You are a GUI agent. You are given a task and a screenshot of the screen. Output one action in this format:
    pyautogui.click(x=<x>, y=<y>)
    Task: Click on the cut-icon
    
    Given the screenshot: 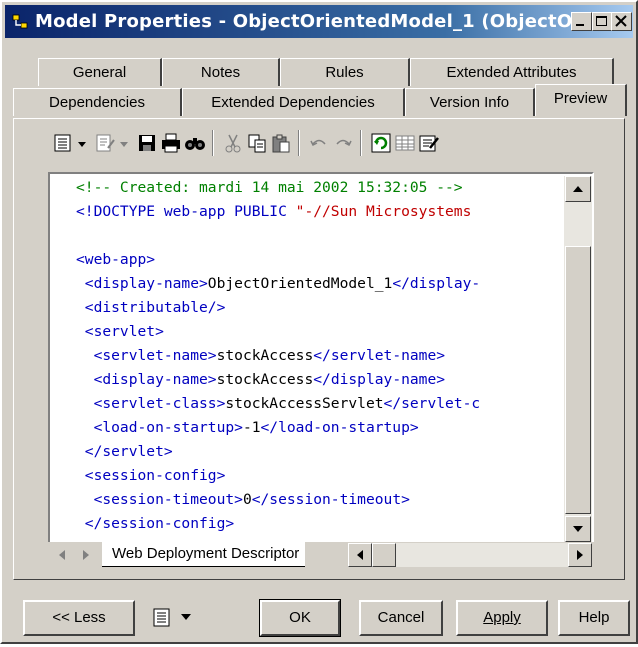 What is the action you would take?
    pyautogui.click(x=233, y=143)
    